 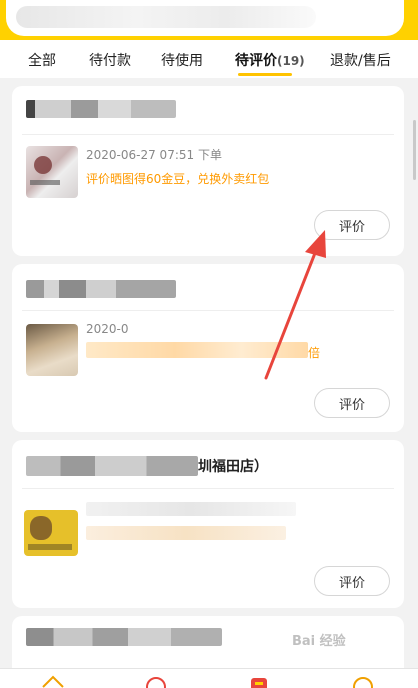 What do you see at coordinates (53, 680) in the screenshot?
I see `home-icon` at bounding box center [53, 680].